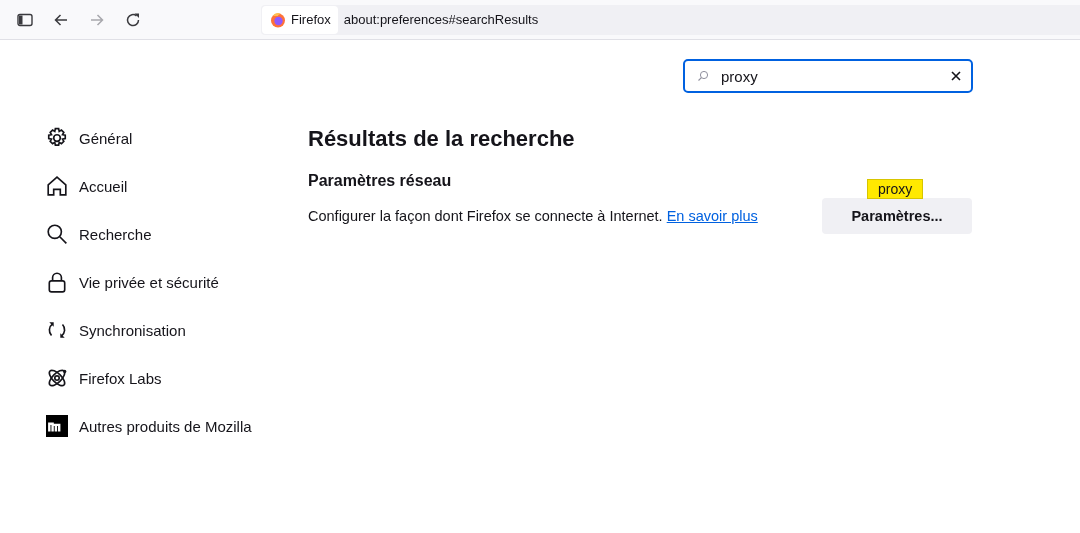 The height and width of the screenshot is (533, 1080). I want to click on identity-label: Firefox, so click(311, 19).